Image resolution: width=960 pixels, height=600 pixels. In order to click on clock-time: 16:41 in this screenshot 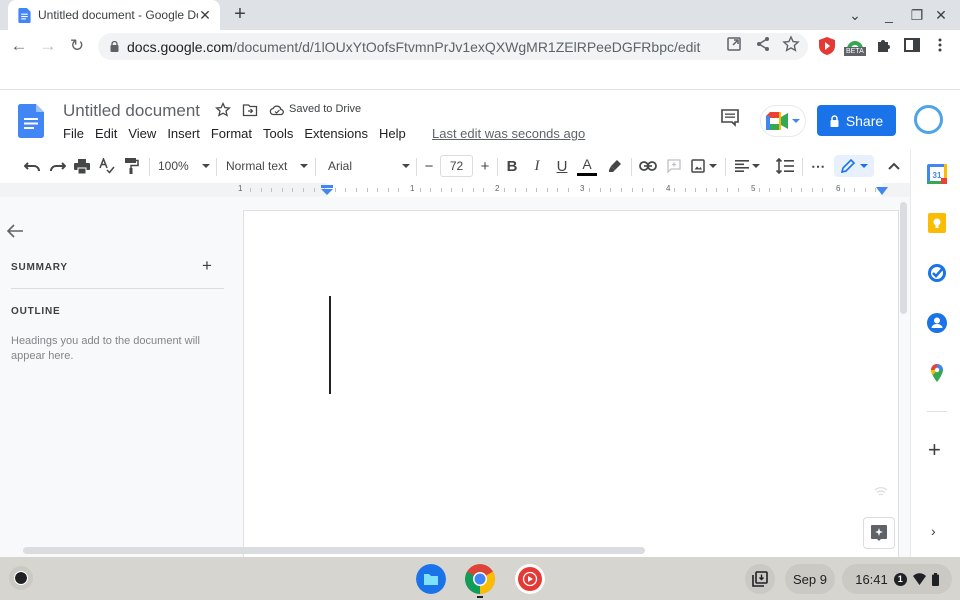, I will do `click(871, 579)`.